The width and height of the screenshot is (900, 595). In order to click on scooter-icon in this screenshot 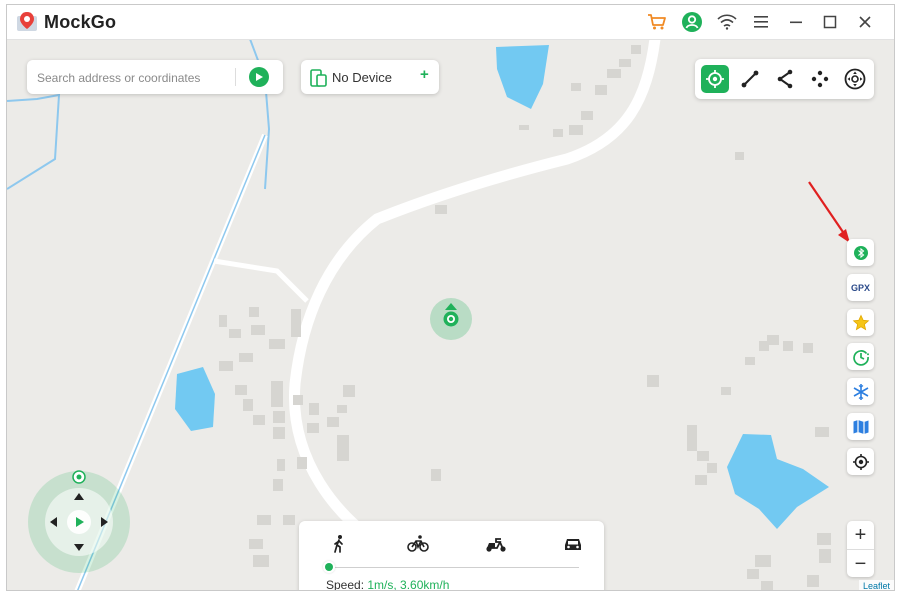, I will do `click(496, 544)`.